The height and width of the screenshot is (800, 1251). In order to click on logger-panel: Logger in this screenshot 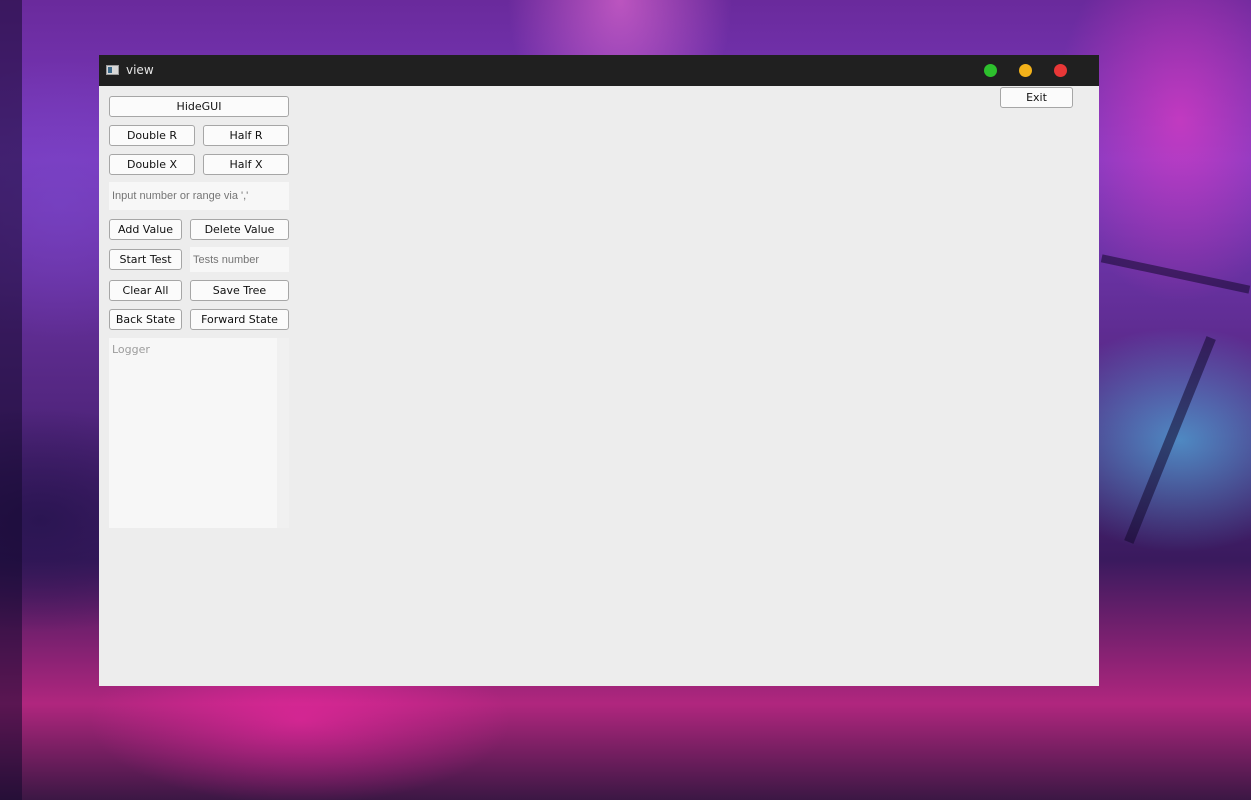, I will do `click(199, 433)`.